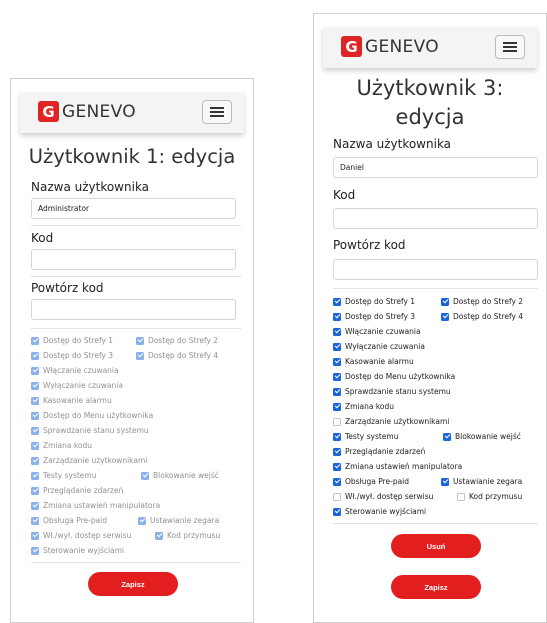  I want to click on permission-label: Blokowanie wejść, so click(186, 475).